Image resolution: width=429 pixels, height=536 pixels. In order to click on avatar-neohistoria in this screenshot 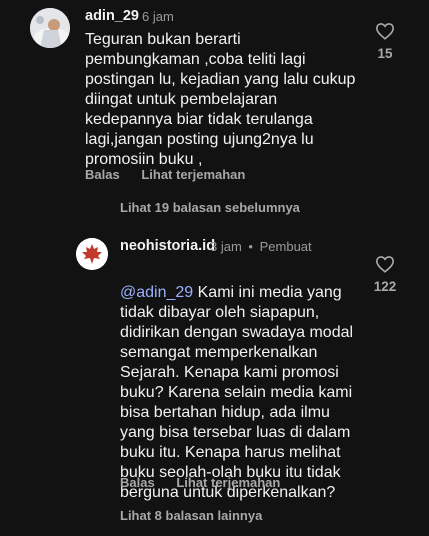, I will do `click(92, 254)`.